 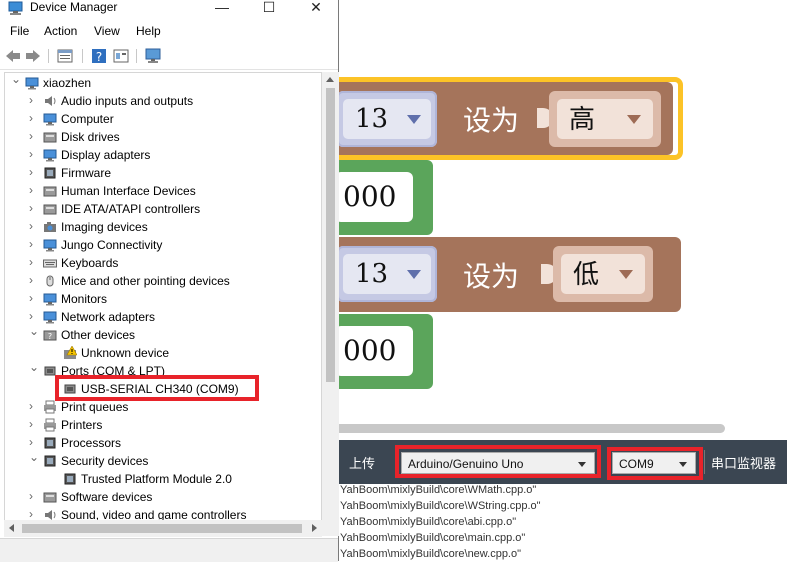 I want to click on scroll-left-icon, so click(x=11, y=528).